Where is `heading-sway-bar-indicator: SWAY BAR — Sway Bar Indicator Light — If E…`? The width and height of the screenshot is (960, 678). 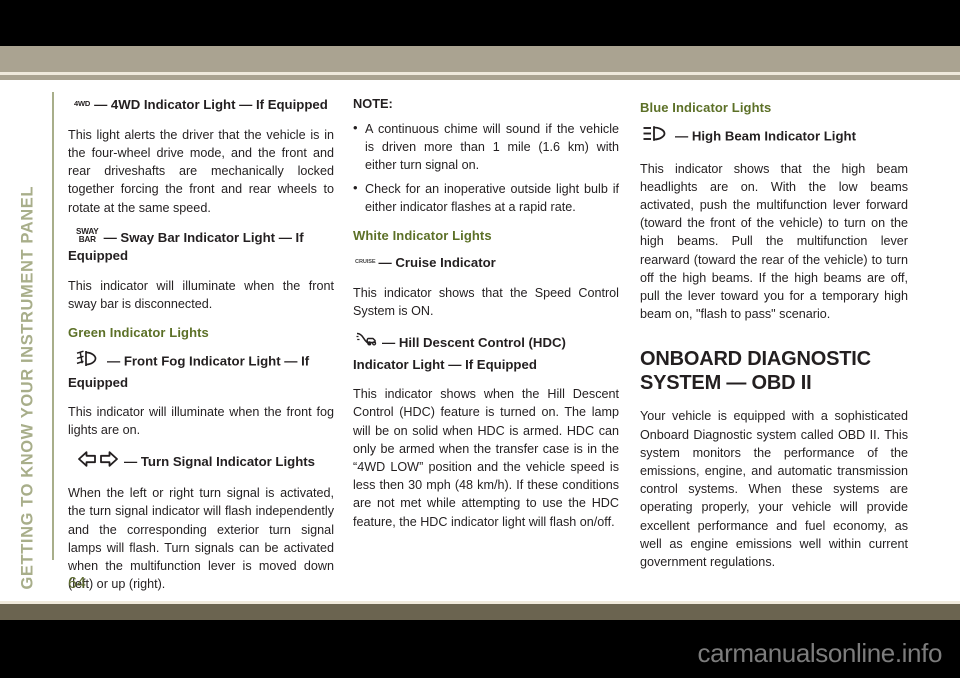
heading-sway-bar-indicator: SWAY BAR — Sway Bar Indicator Light — If E… is located at coordinates (201, 246).